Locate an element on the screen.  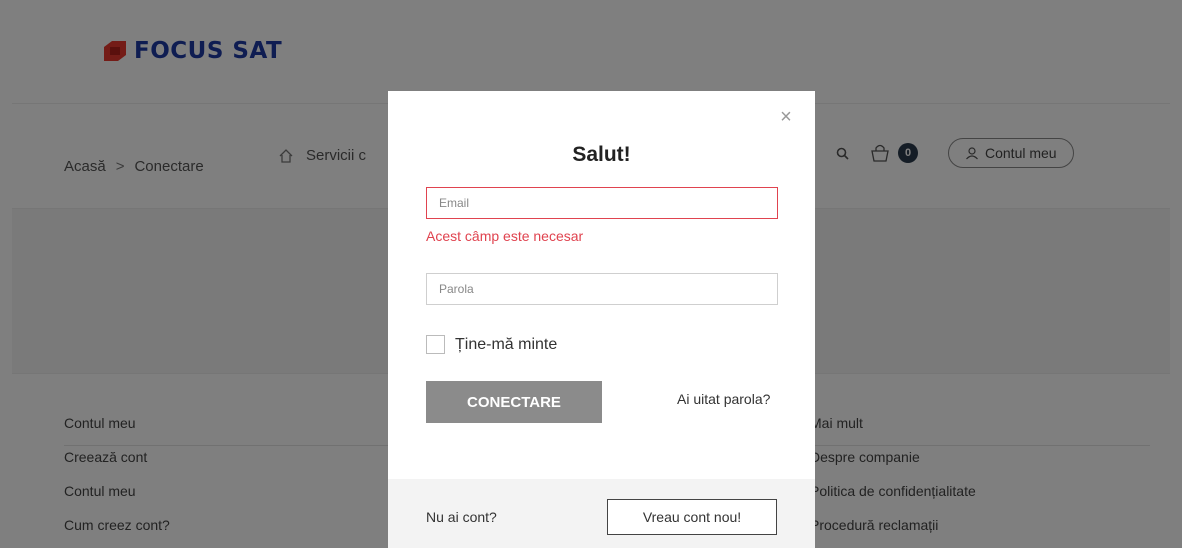
close-icon: × is located at coordinates (786, 118).